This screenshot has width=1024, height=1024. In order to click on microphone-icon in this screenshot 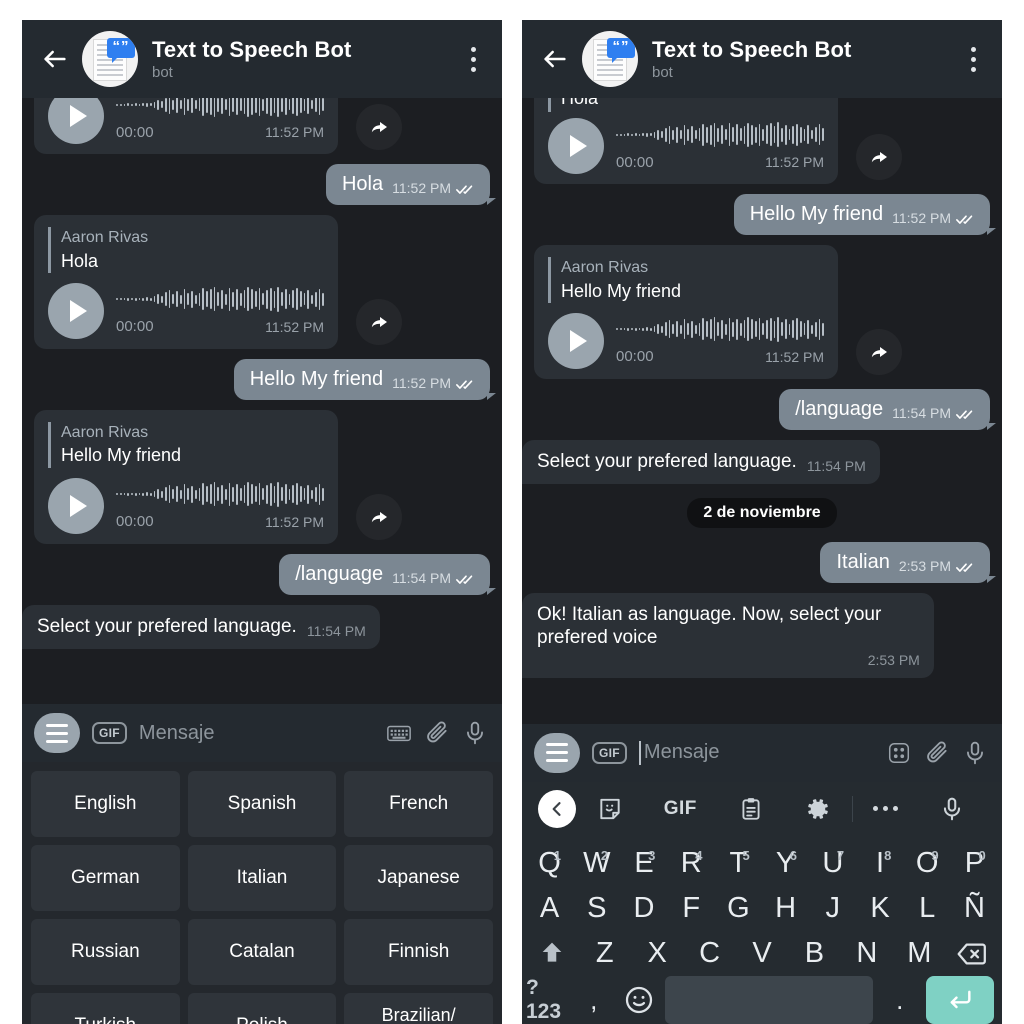, I will do `click(975, 753)`.